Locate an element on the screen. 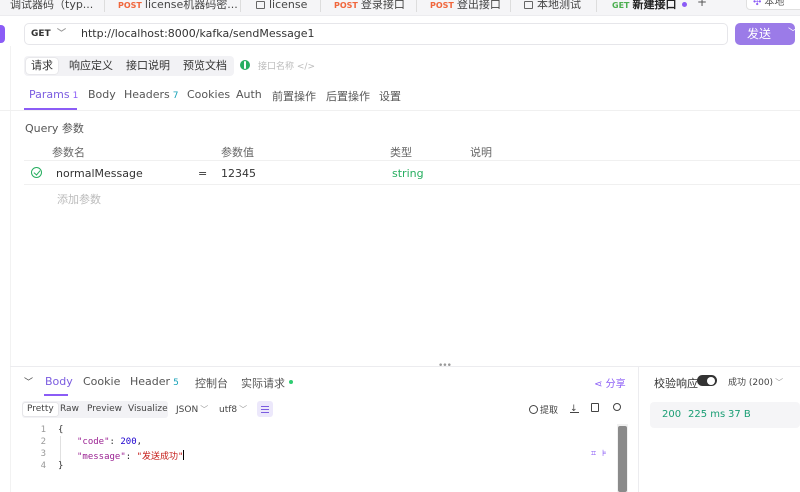 This screenshot has height=492, width=800. status-dot-icon is located at coordinates (291, 382).